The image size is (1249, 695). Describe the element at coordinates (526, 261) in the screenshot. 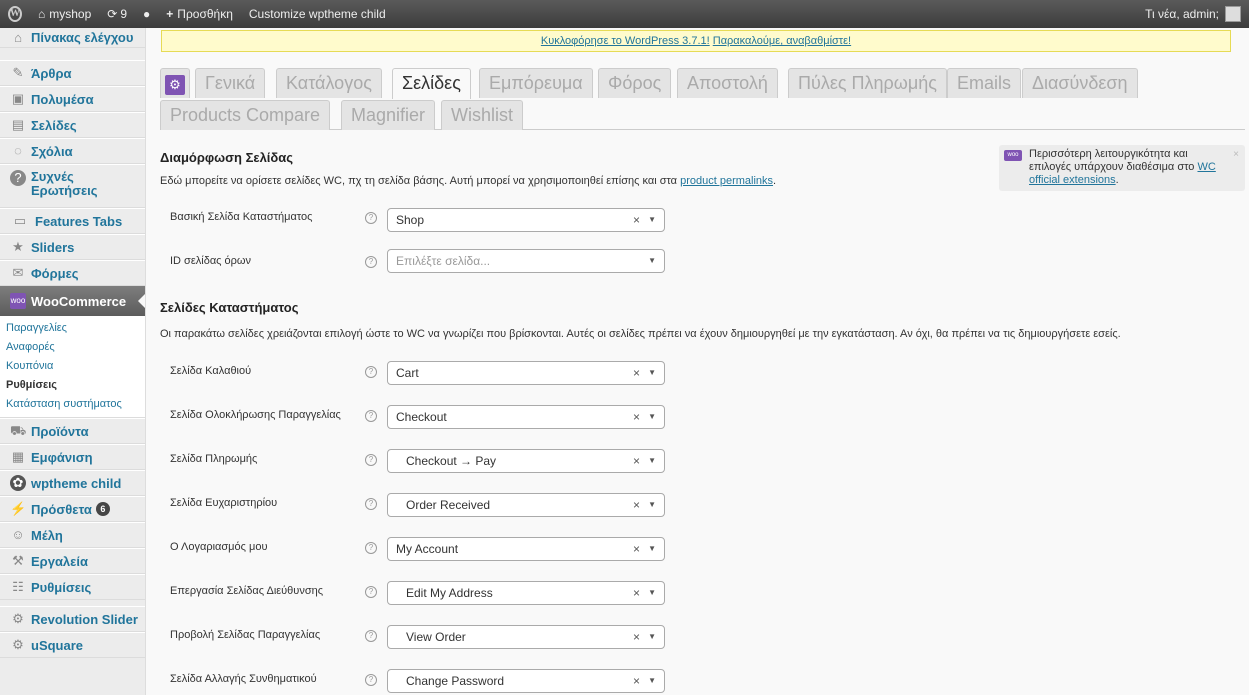

I see `select-terms-page: Επιλέξτε σελίδα... ▼` at that location.